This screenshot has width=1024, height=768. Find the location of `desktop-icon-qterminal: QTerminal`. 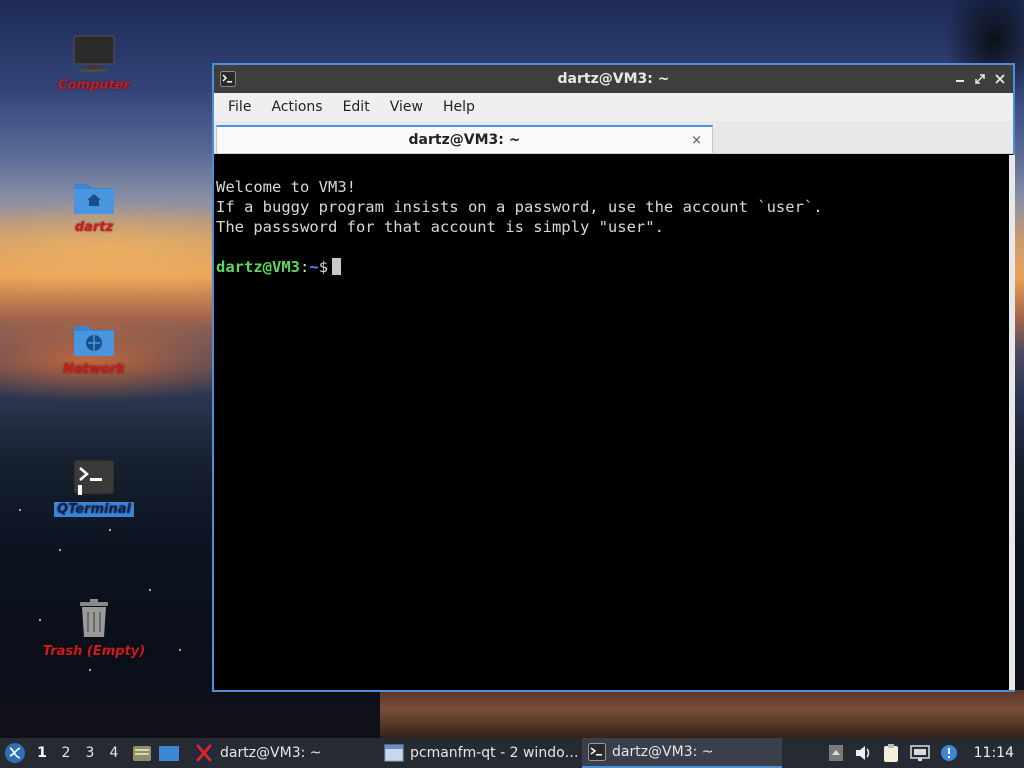

desktop-icon-qterminal: QTerminal is located at coordinates (94, 487).